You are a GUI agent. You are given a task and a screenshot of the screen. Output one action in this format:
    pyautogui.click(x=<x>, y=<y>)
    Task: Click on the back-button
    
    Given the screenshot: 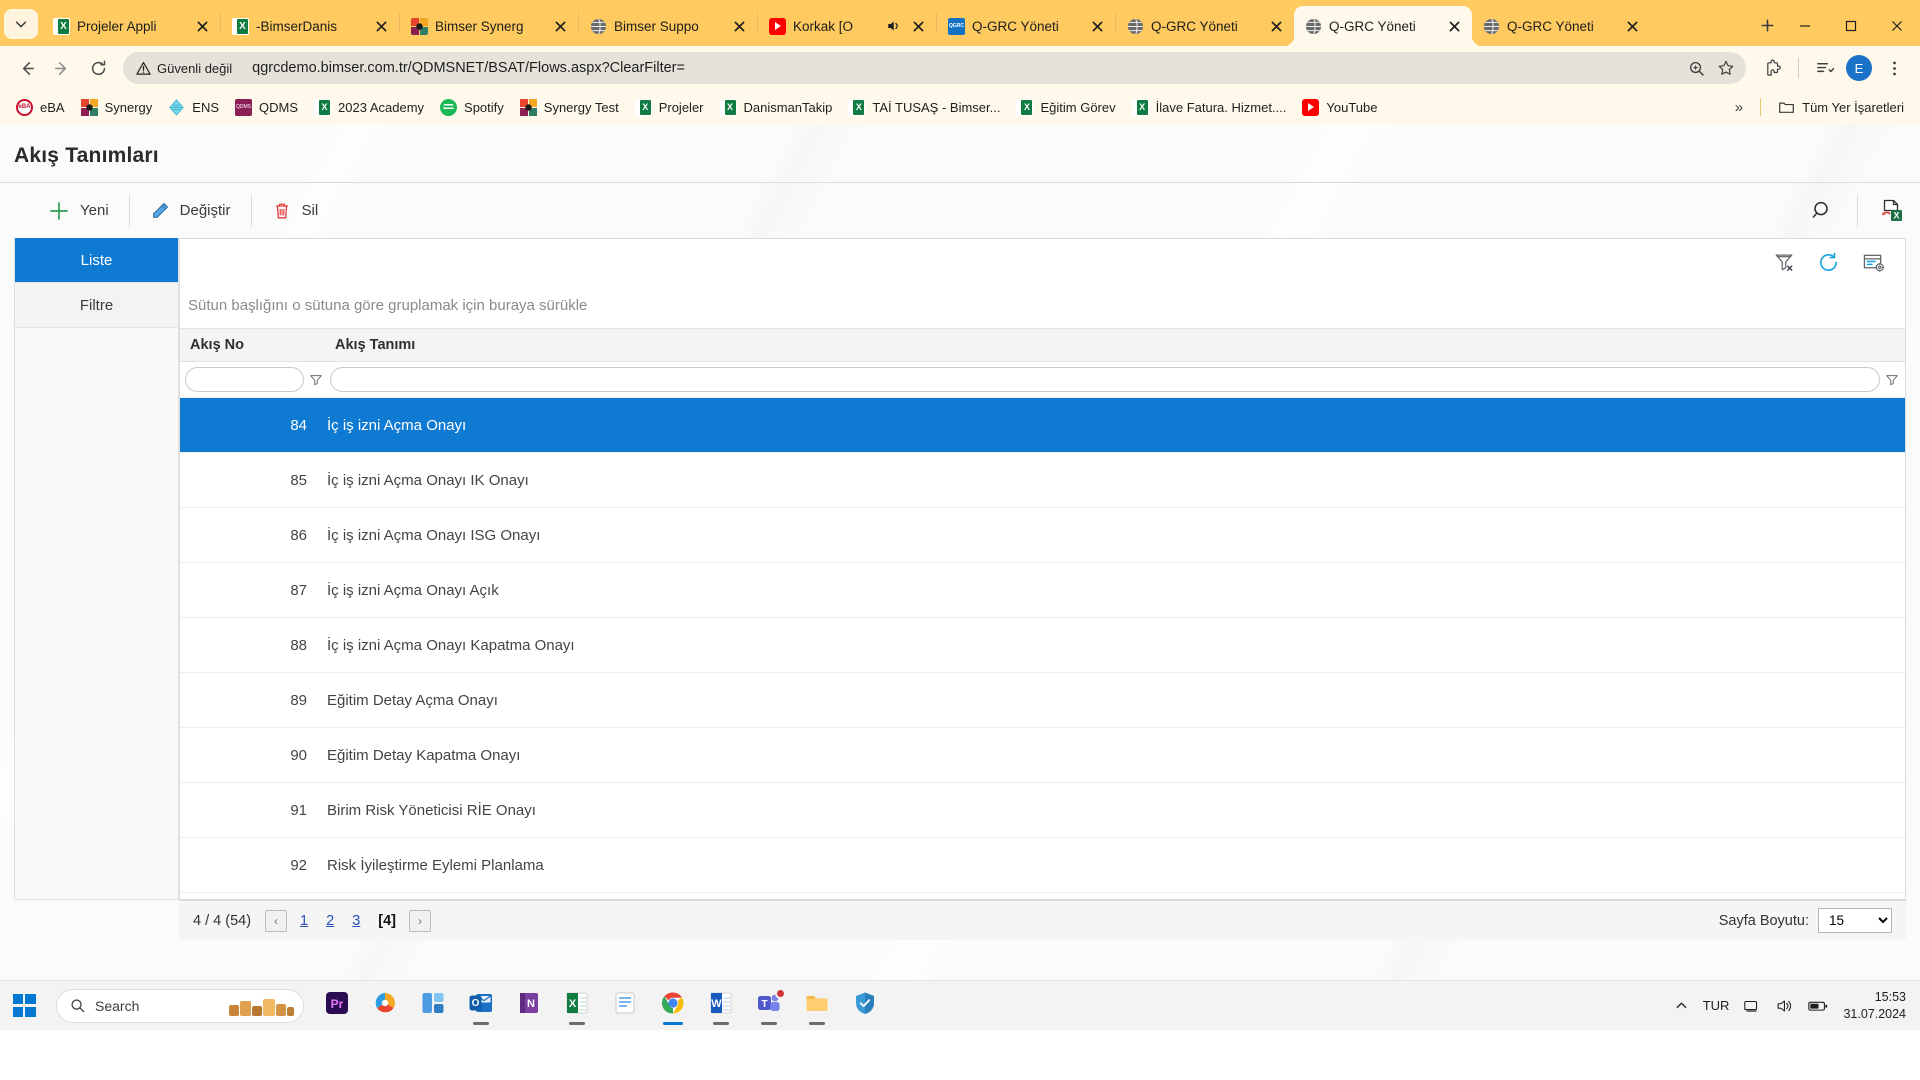 What is the action you would take?
    pyautogui.click(x=26, y=68)
    